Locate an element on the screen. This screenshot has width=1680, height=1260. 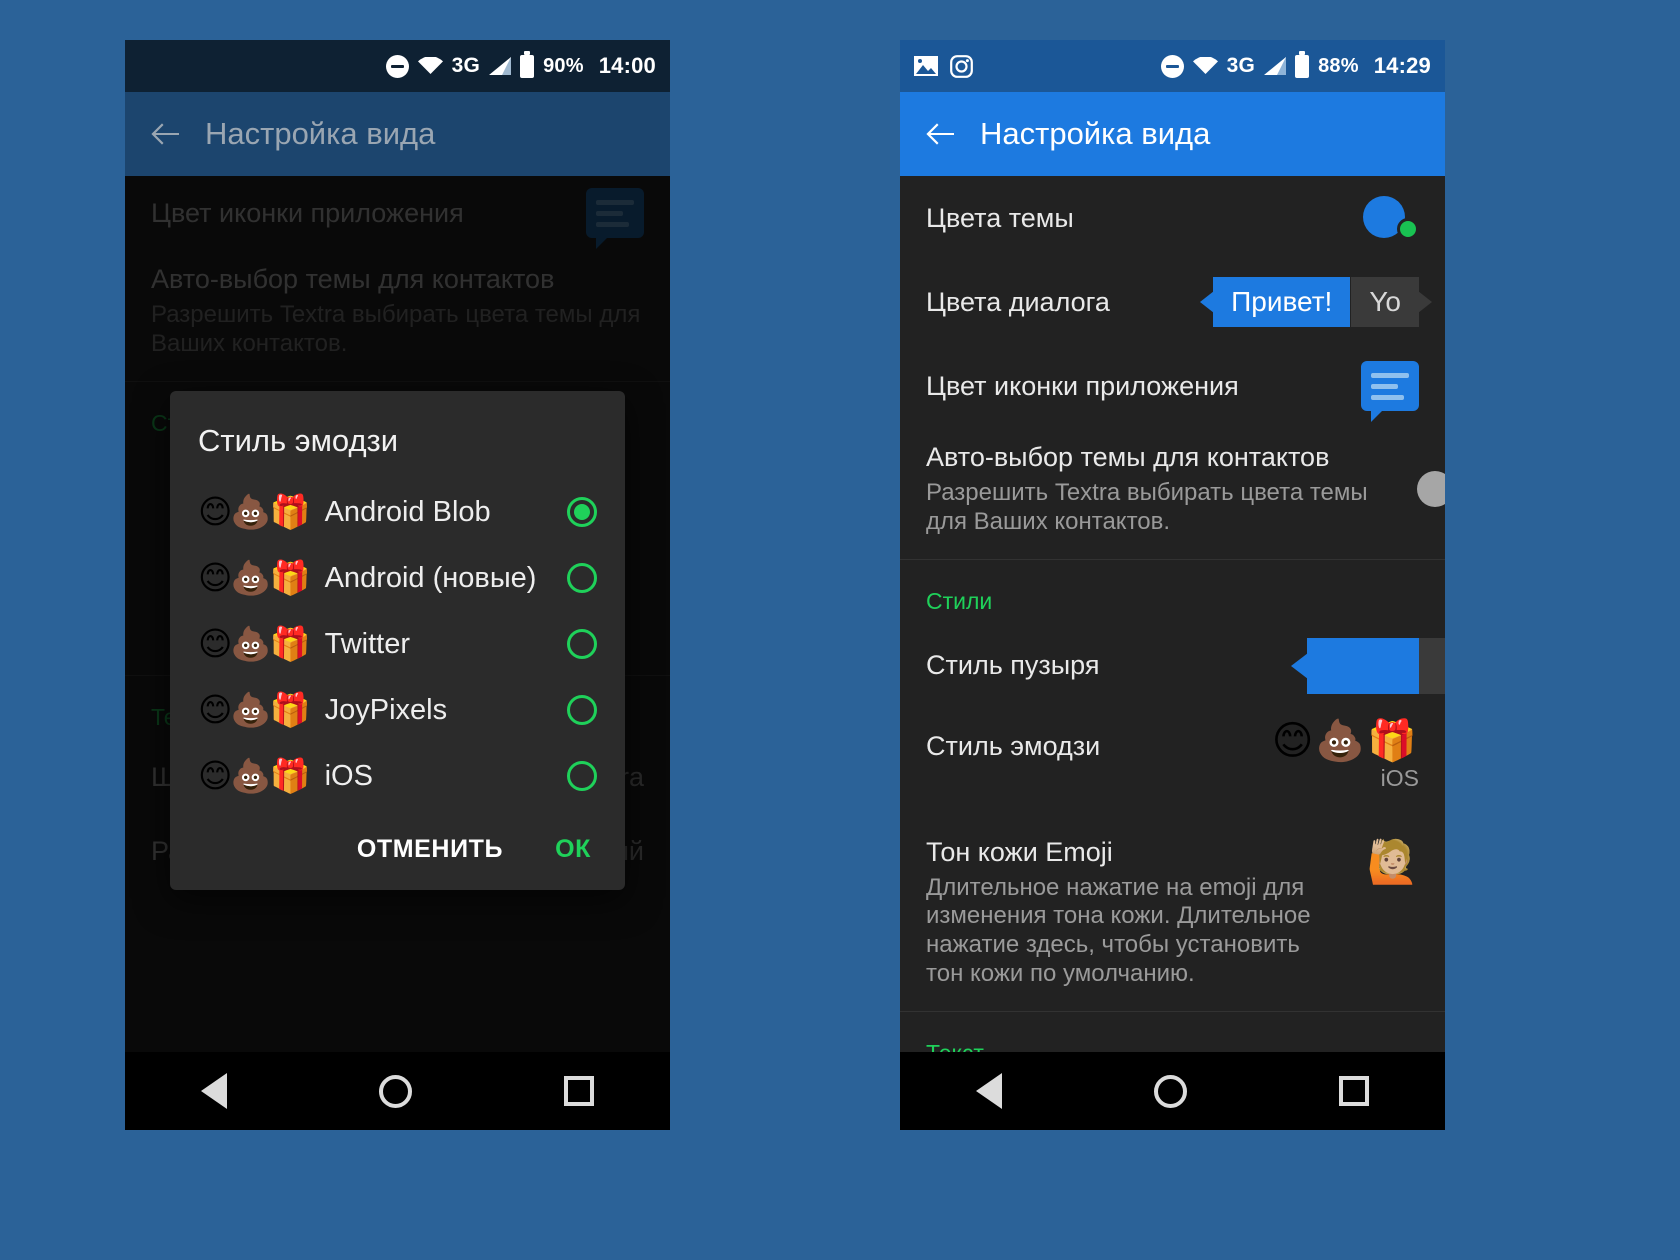
ok-button: ОК is located at coordinates (573, 849).